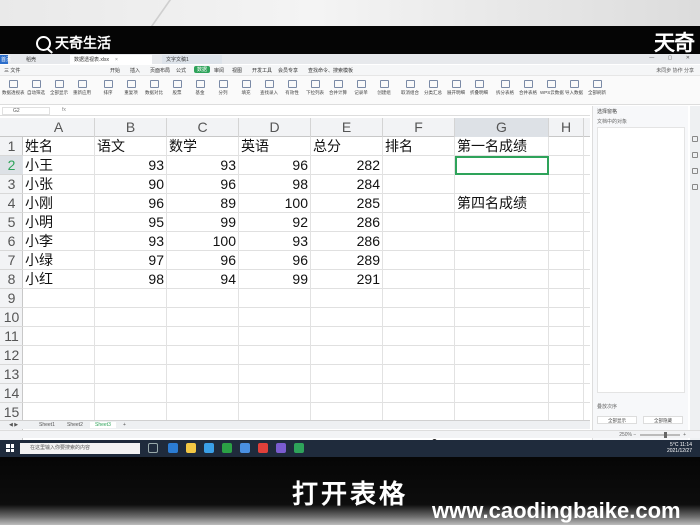  What do you see at coordinates (47, 425) in the screenshot?
I see `sheet-tab-1: Sheet1` at bounding box center [47, 425].